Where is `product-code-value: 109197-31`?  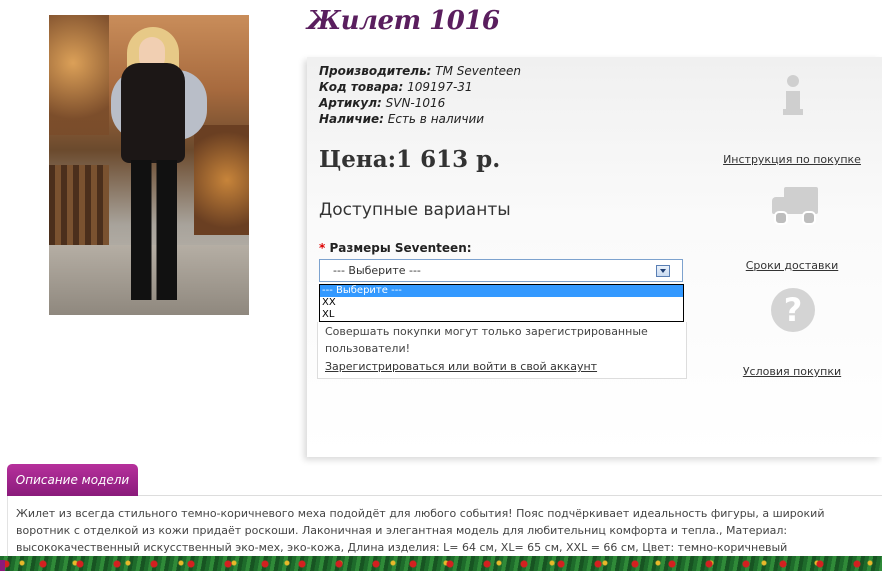 product-code-value: 109197-31 is located at coordinates (440, 87).